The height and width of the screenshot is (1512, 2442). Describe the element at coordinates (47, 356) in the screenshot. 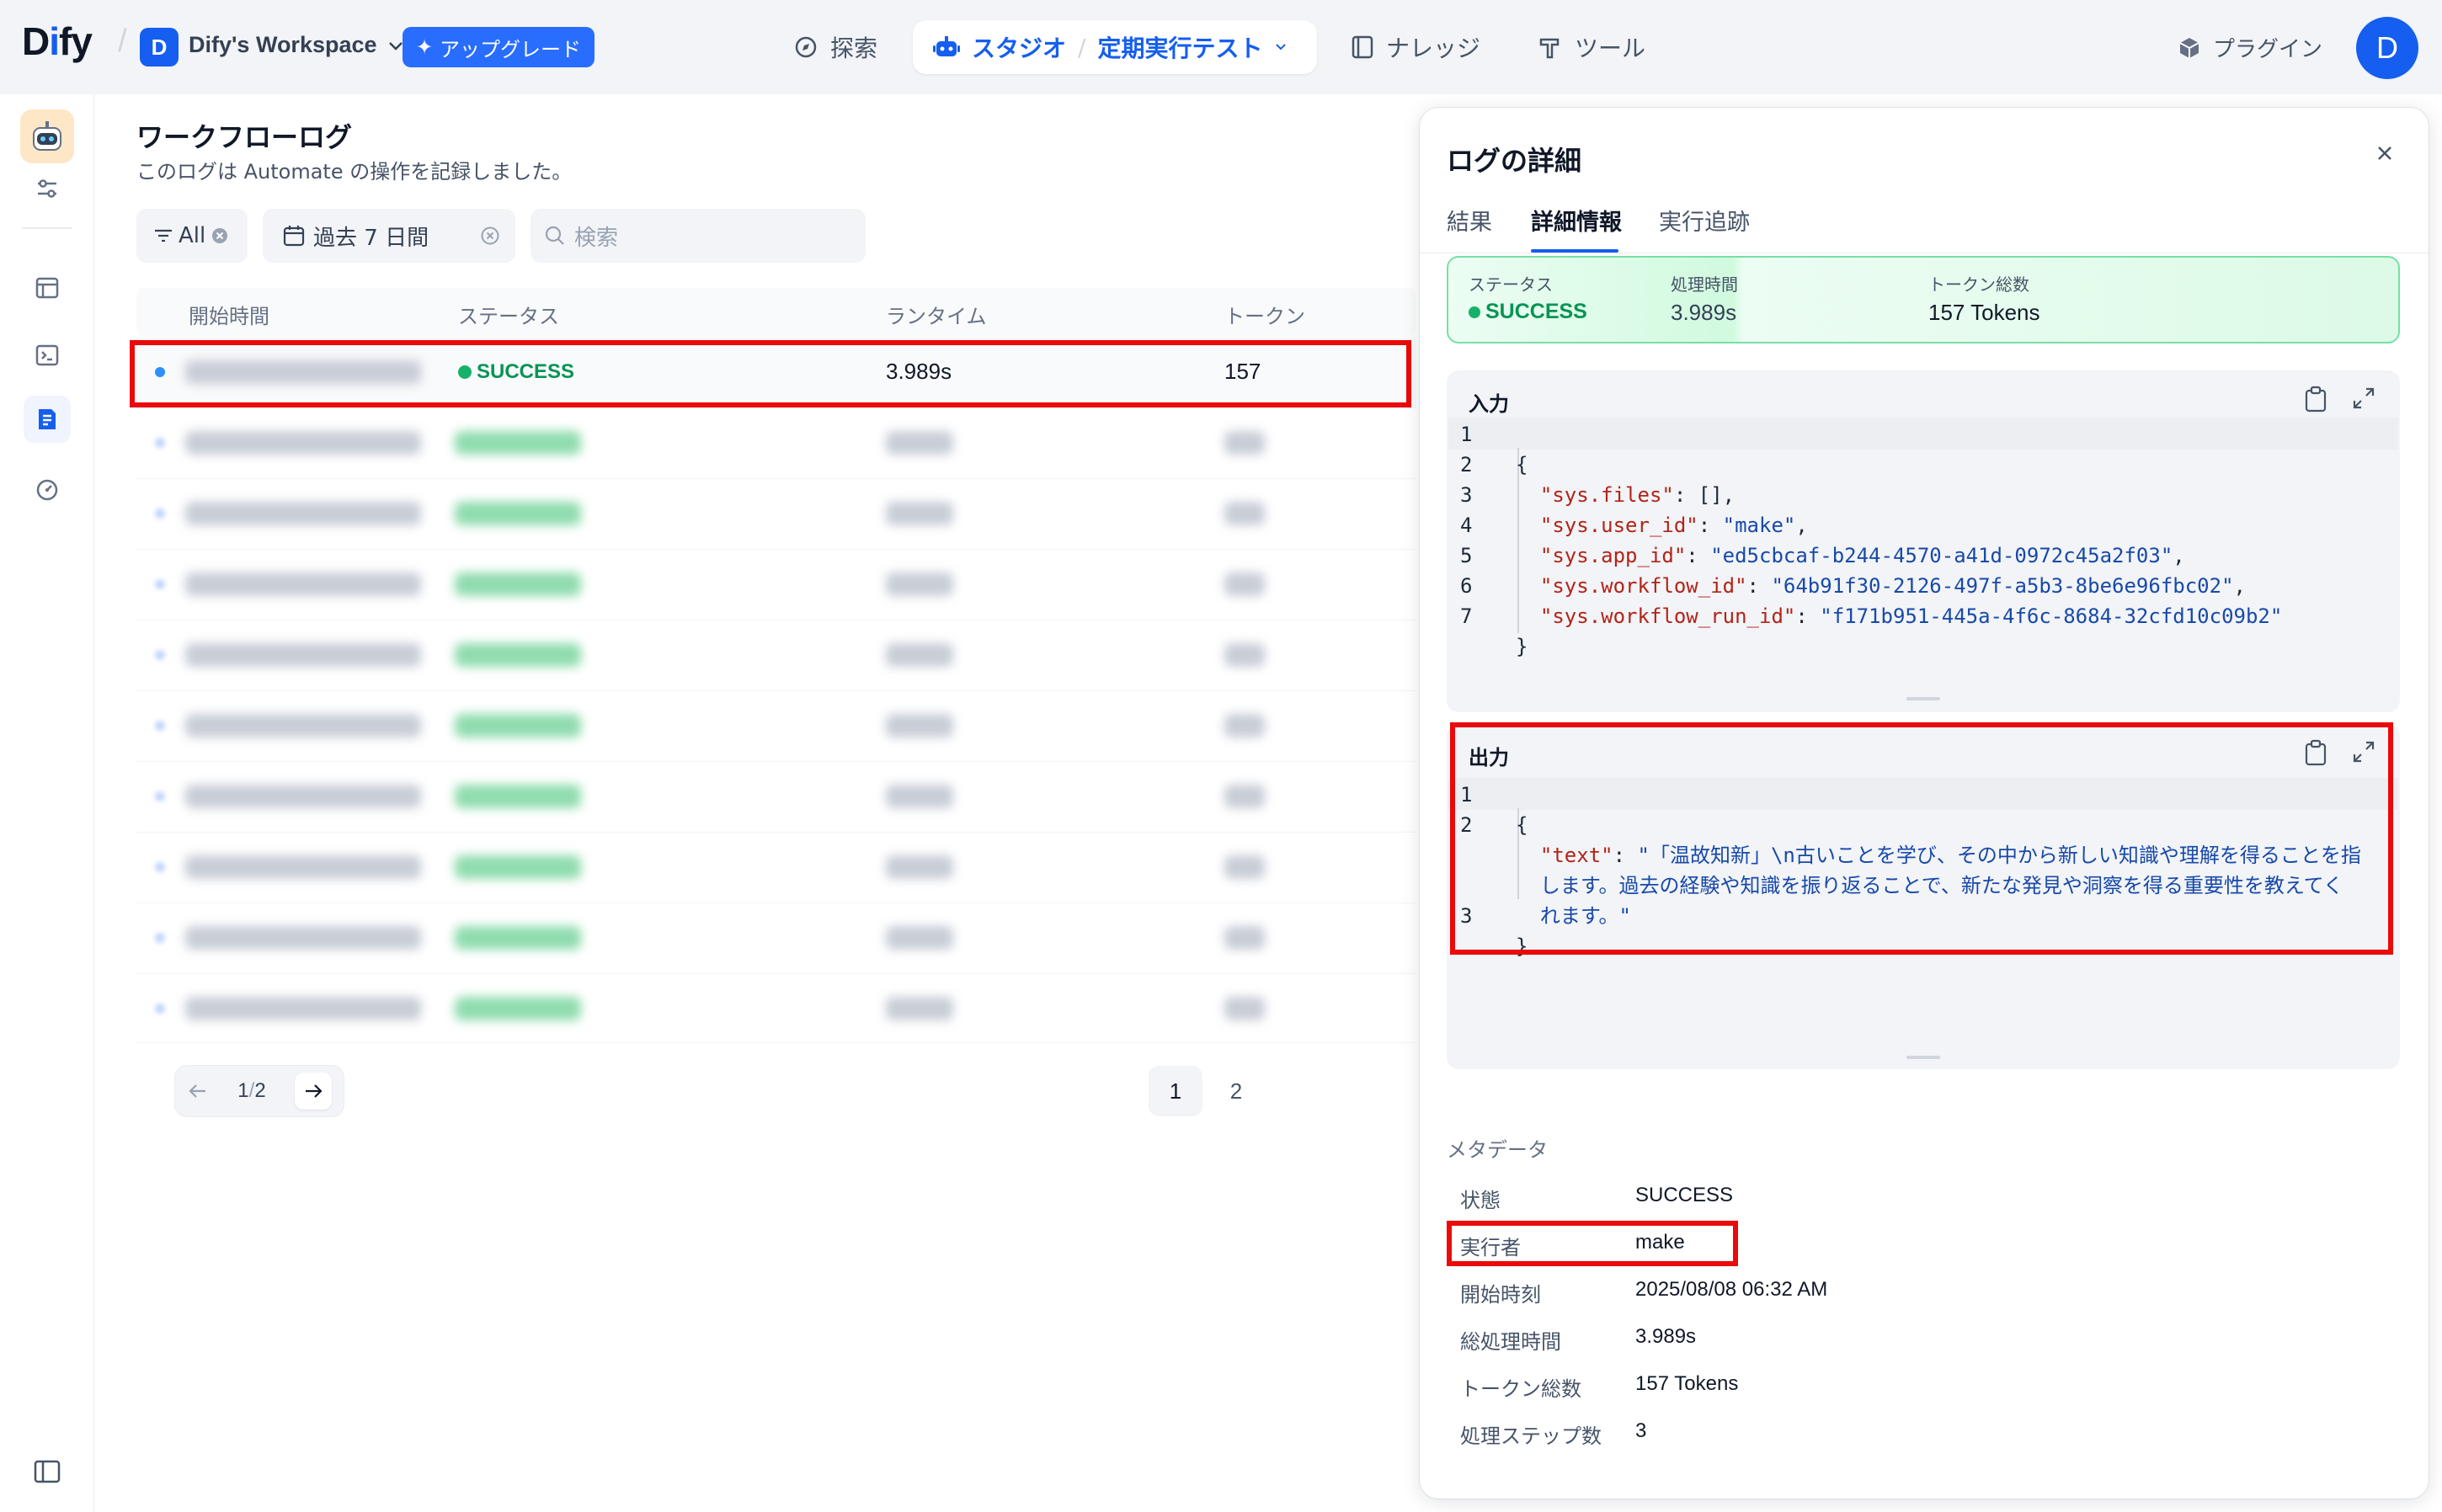

I see `api-terminal-icon` at that location.